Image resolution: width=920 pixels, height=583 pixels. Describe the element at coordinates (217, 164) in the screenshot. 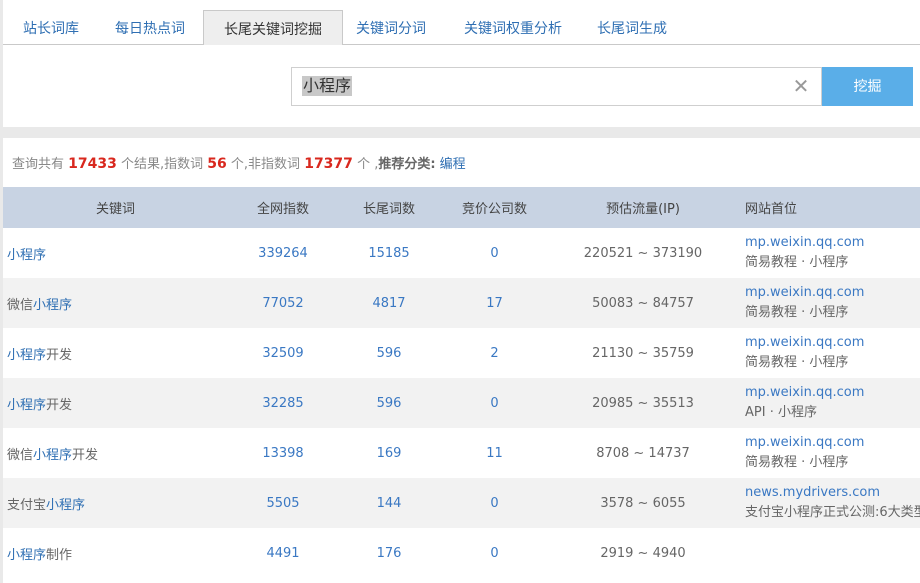

I see `indexed-count: 56` at that location.